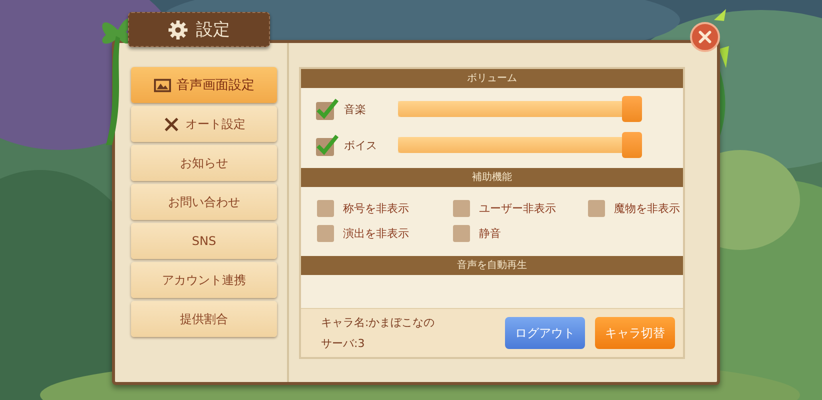  What do you see at coordinates (376, 208) in the screenshot?
I see `option-label: 称号を非表示` at bounding box center [376, 208].